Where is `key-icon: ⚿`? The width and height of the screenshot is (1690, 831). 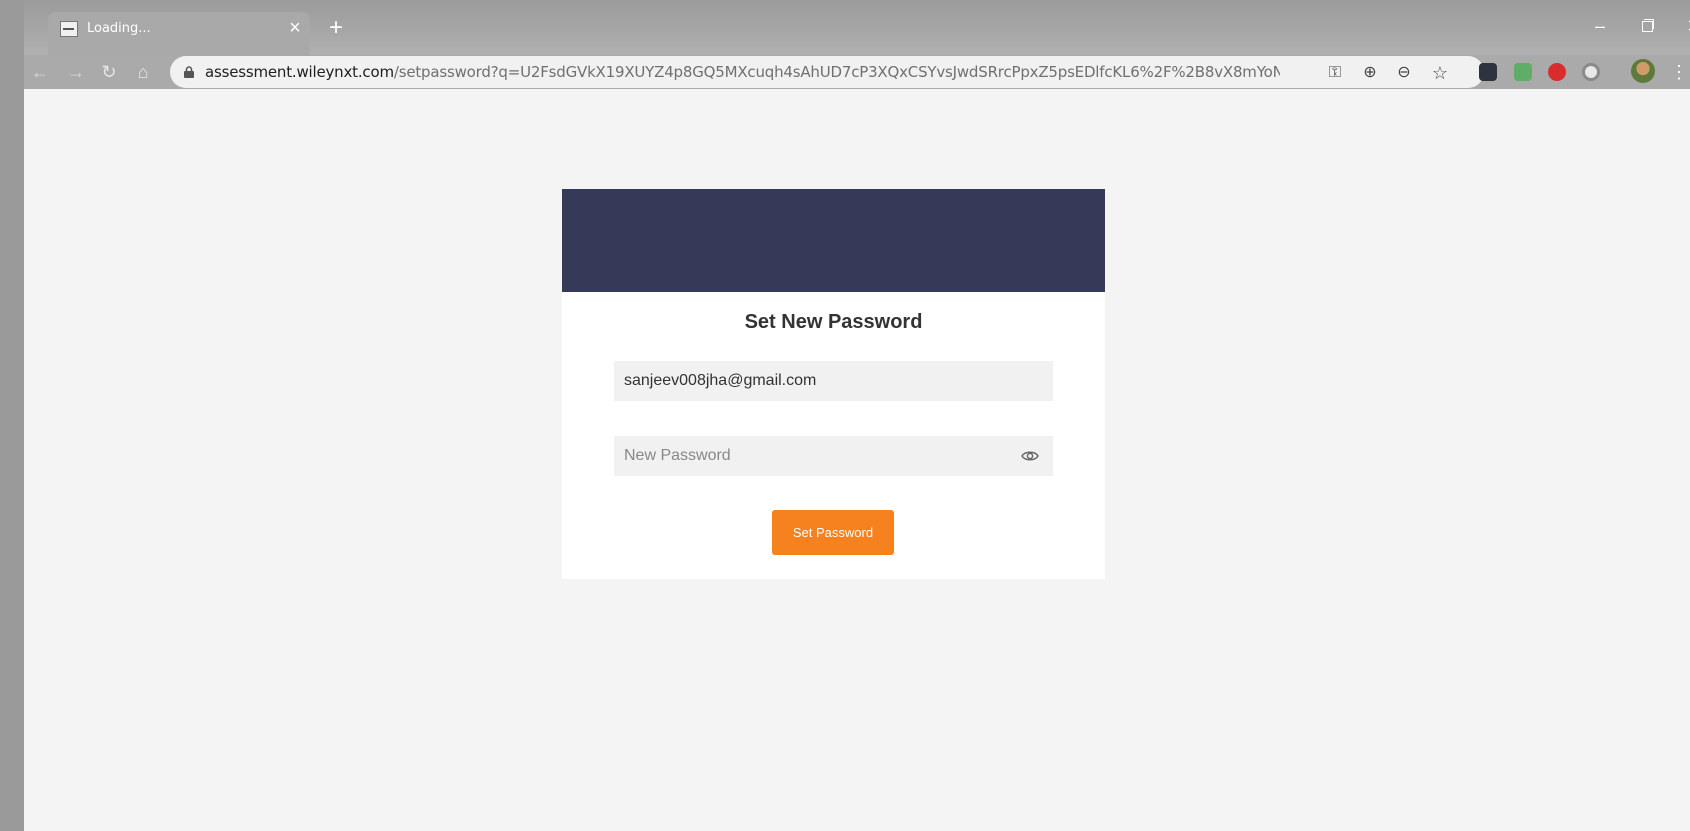
key-icon: ⚿ is located at coordinates (1335, 73).